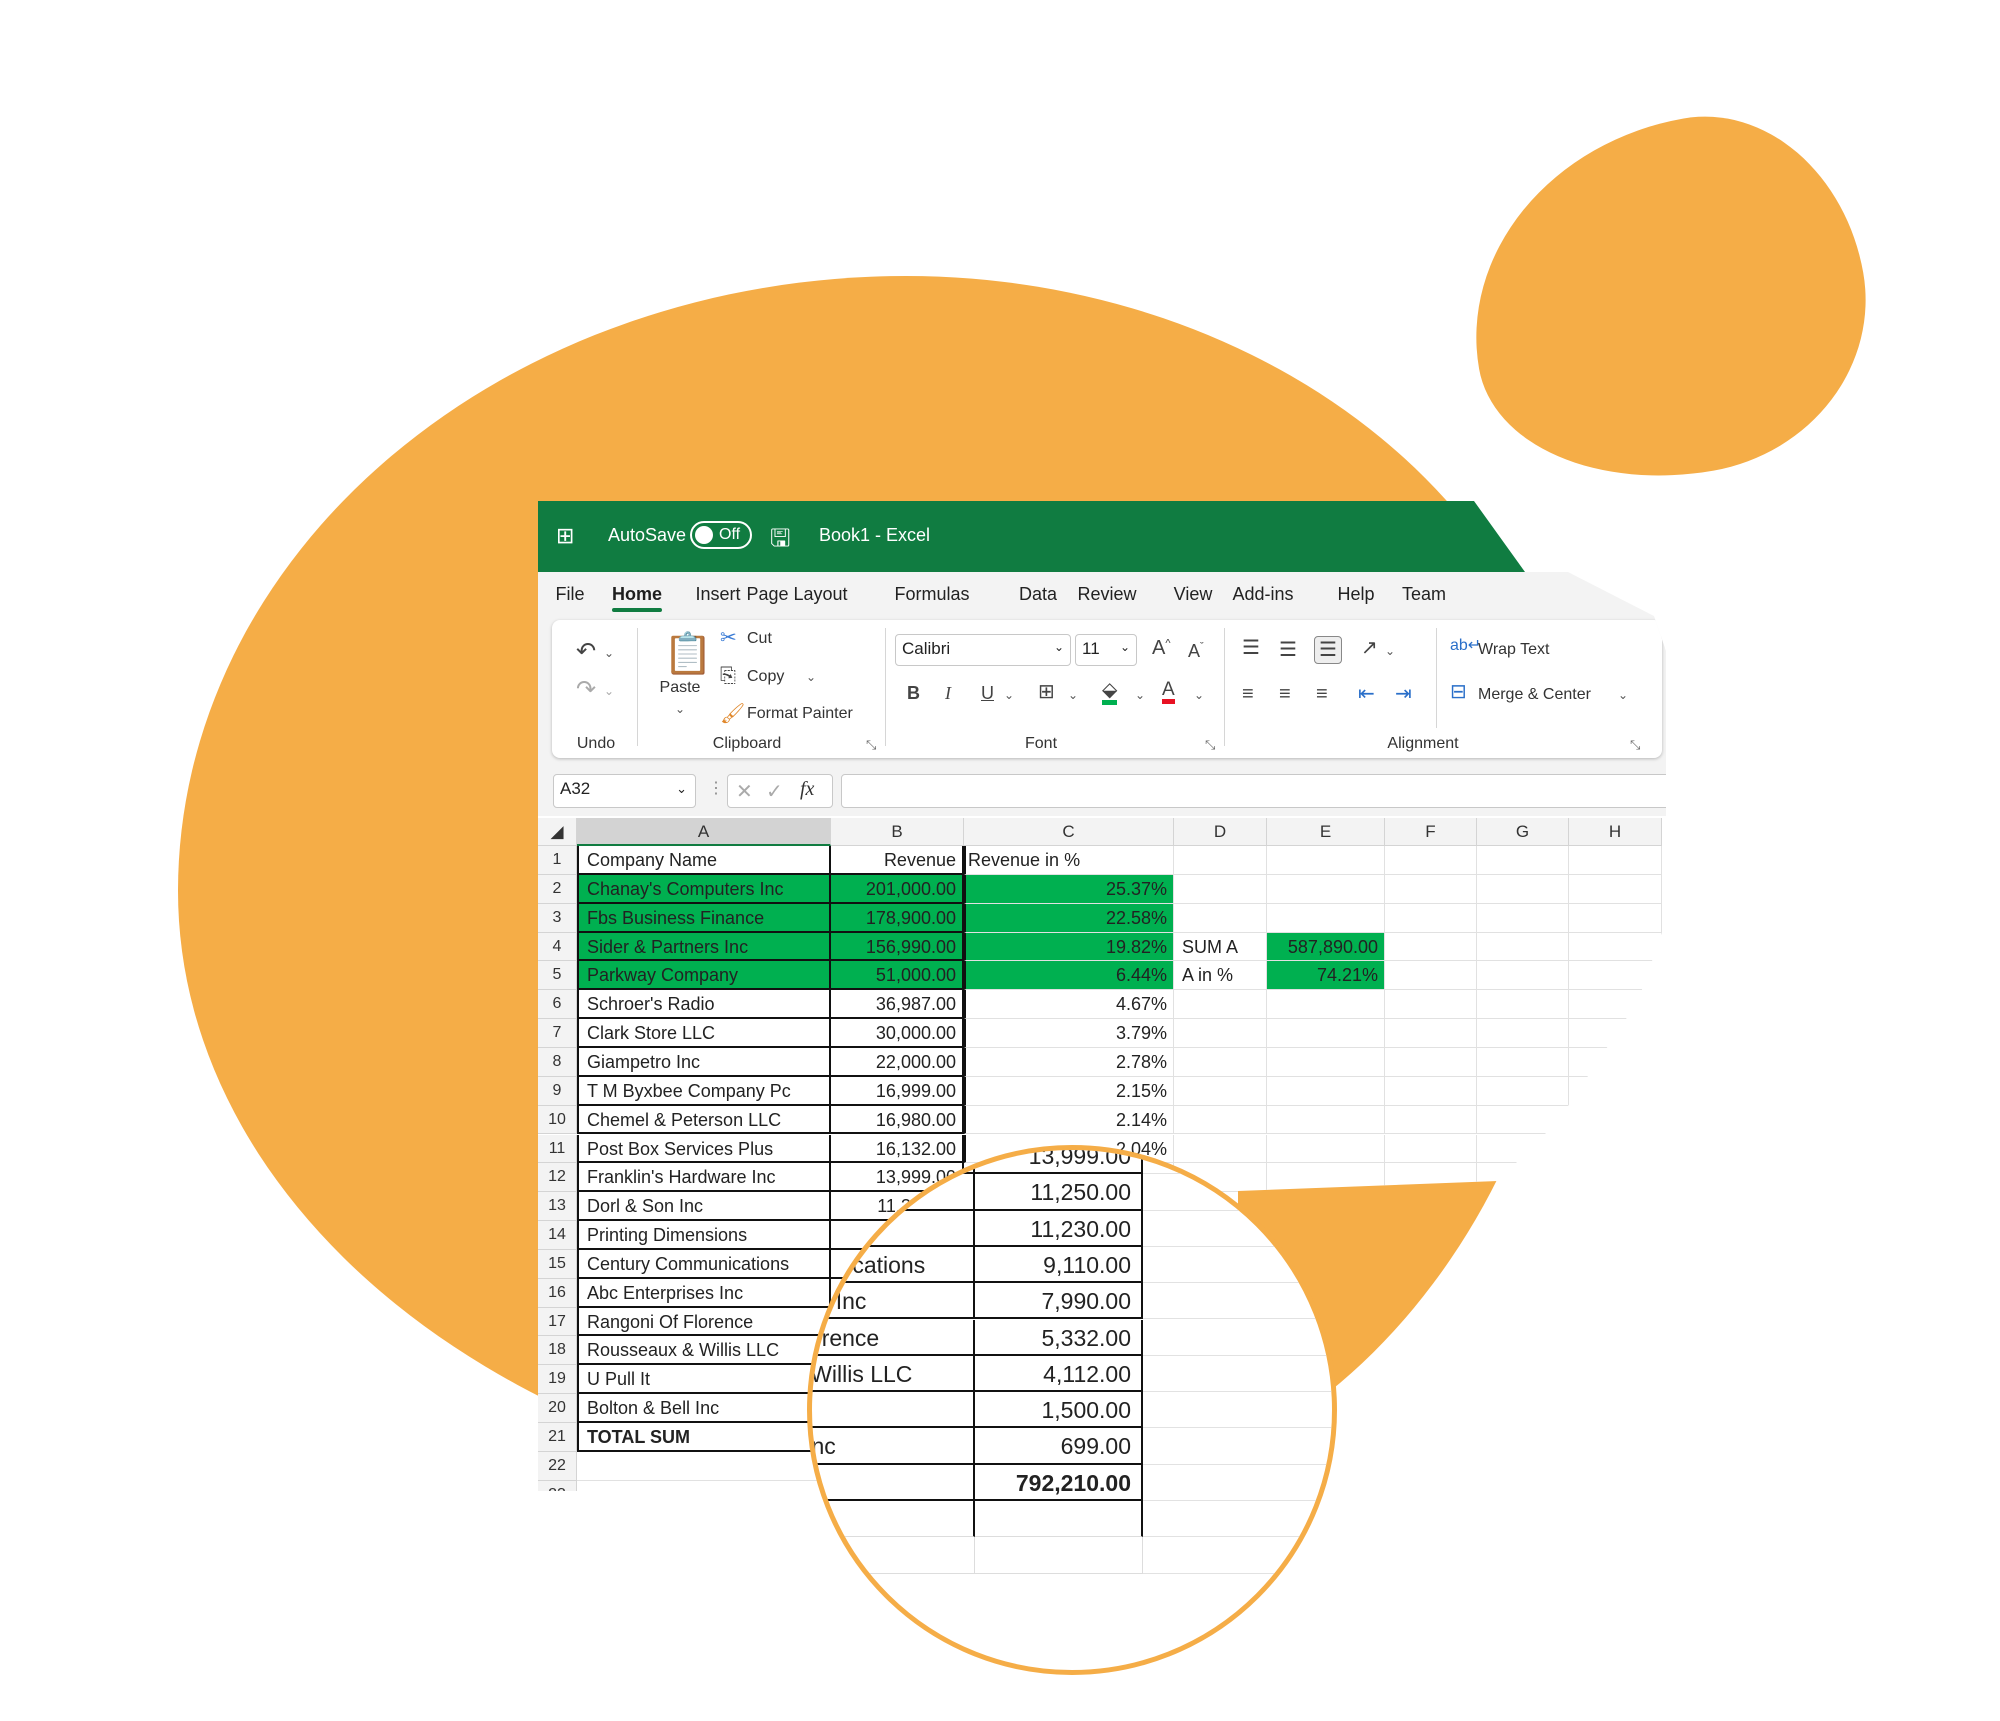 The width and height of the screenshot is (2000, 1721). I want to click on cell-a6: Schroer's Radio, so click(704, 1005).